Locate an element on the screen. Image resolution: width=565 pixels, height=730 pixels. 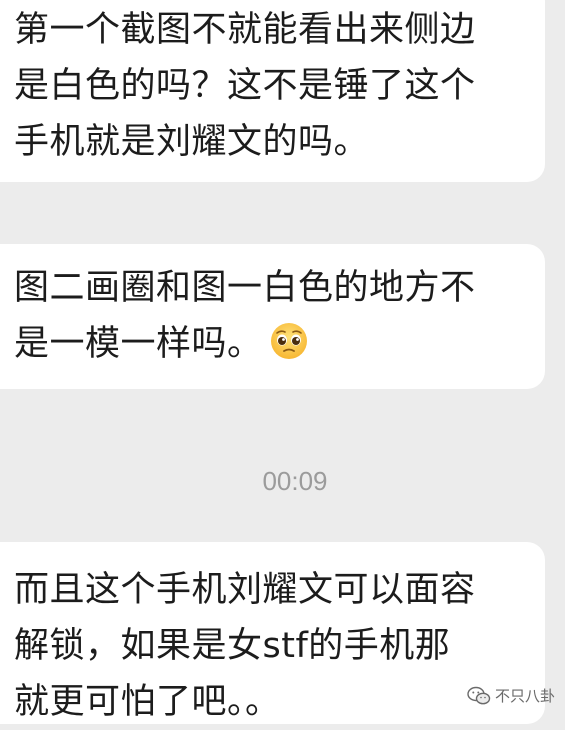
watermark: 不只八卦 is located at coordinates (511, 695).